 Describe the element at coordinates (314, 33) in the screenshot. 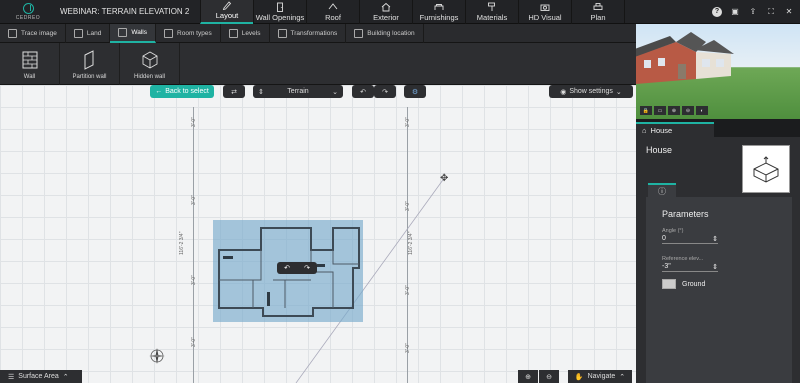

I see `subtab-label: Transformations` at that location.